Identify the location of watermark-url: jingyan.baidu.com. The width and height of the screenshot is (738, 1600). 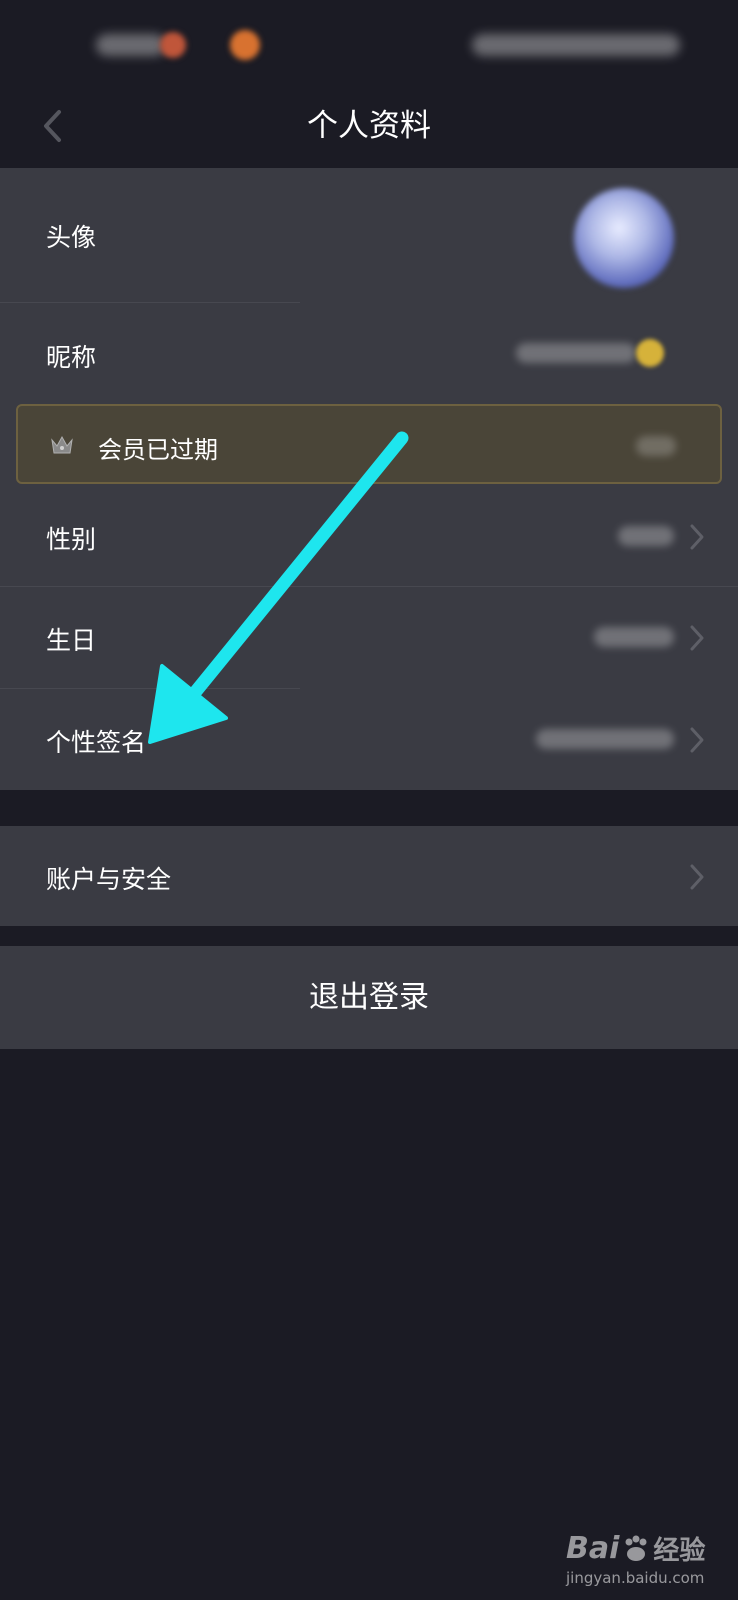
(635, 1578).